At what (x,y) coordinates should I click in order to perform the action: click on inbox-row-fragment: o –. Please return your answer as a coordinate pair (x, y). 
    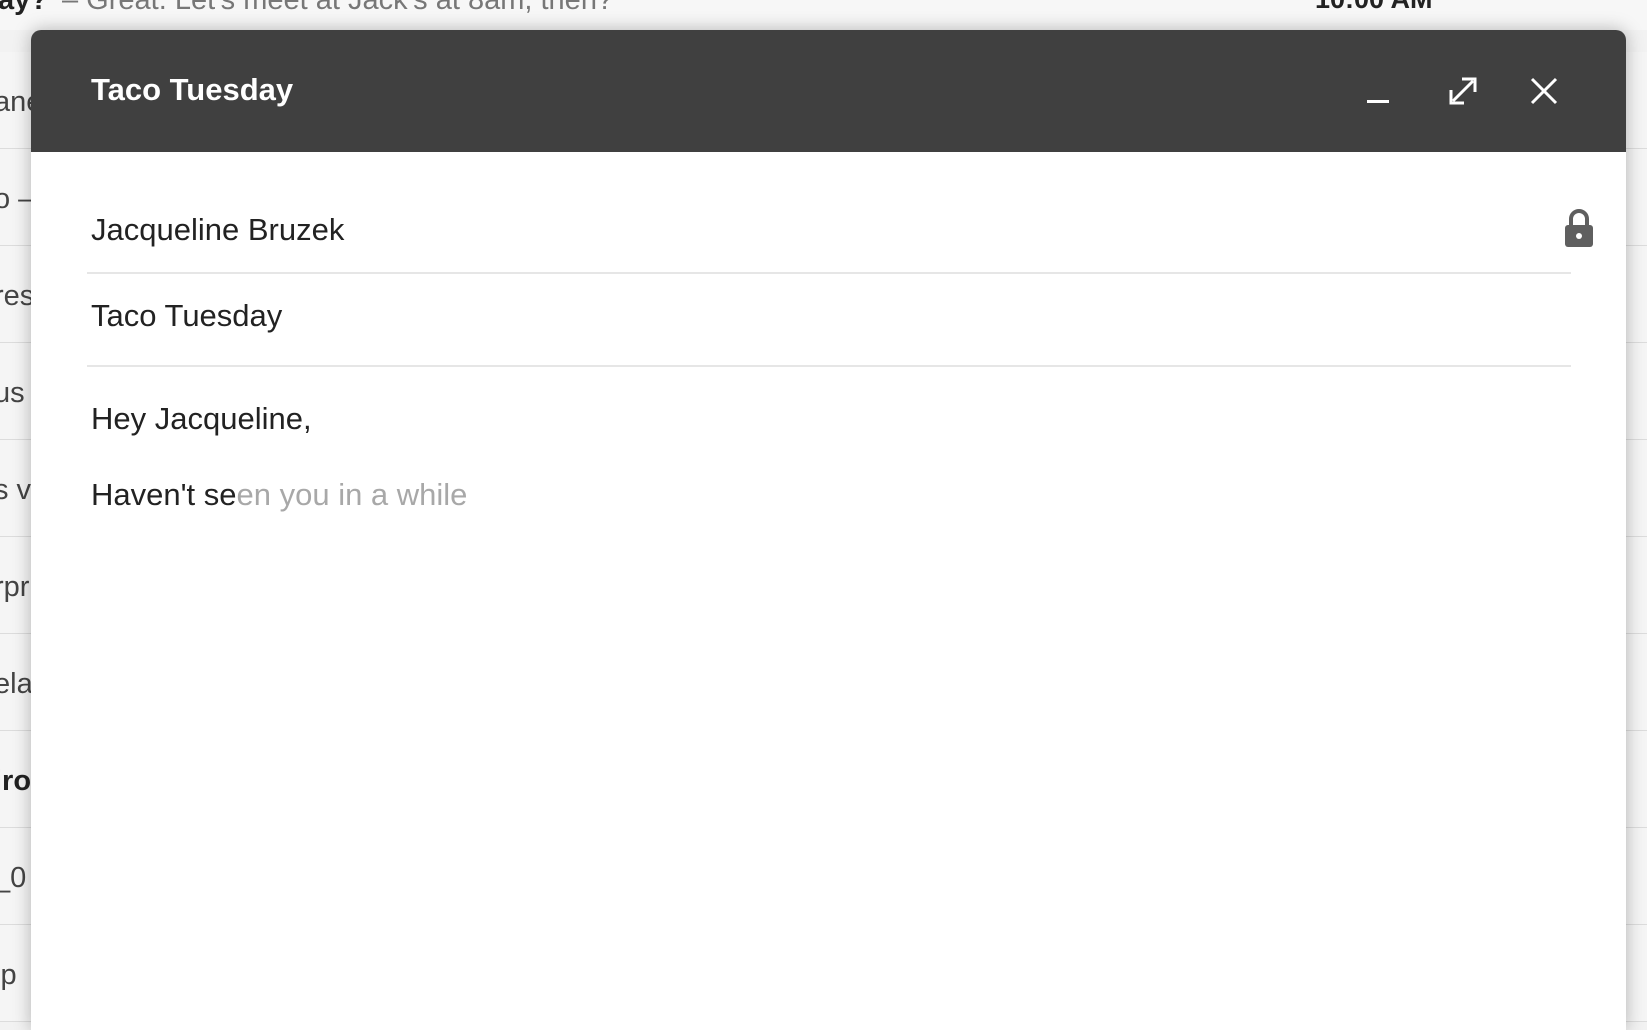
    Looking at the image, I should click on (17, 199).